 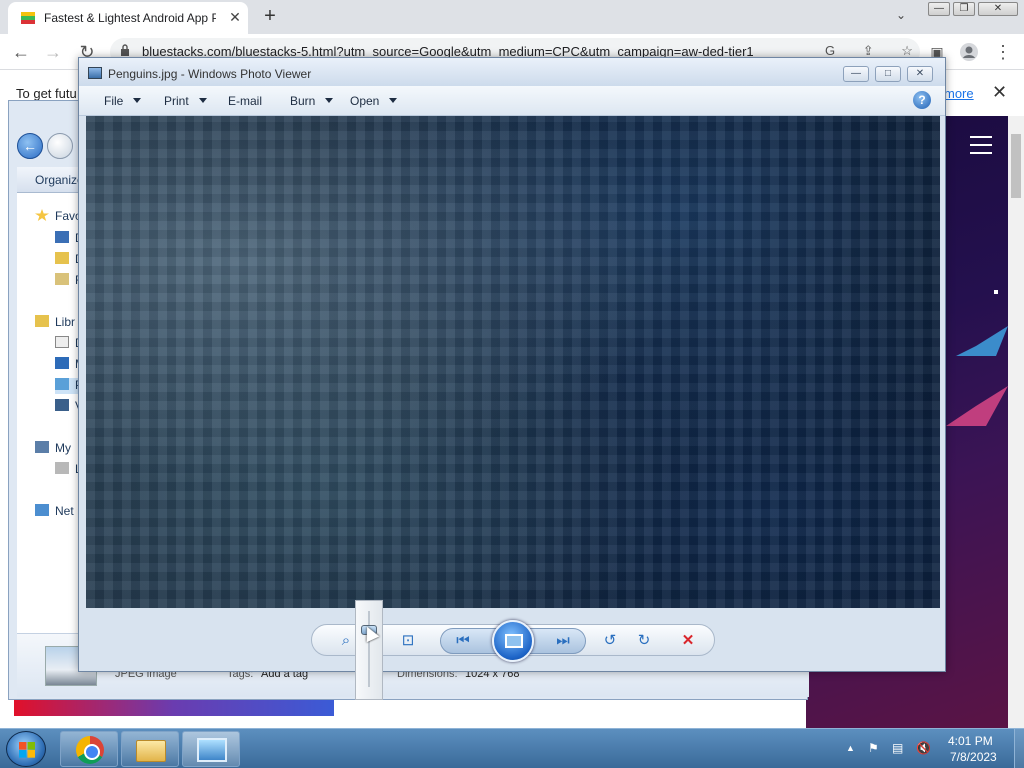 What do you see at coordinates (62, 405) in the screenshot?
I see `videos-icon` at bounding box center [62, 405].